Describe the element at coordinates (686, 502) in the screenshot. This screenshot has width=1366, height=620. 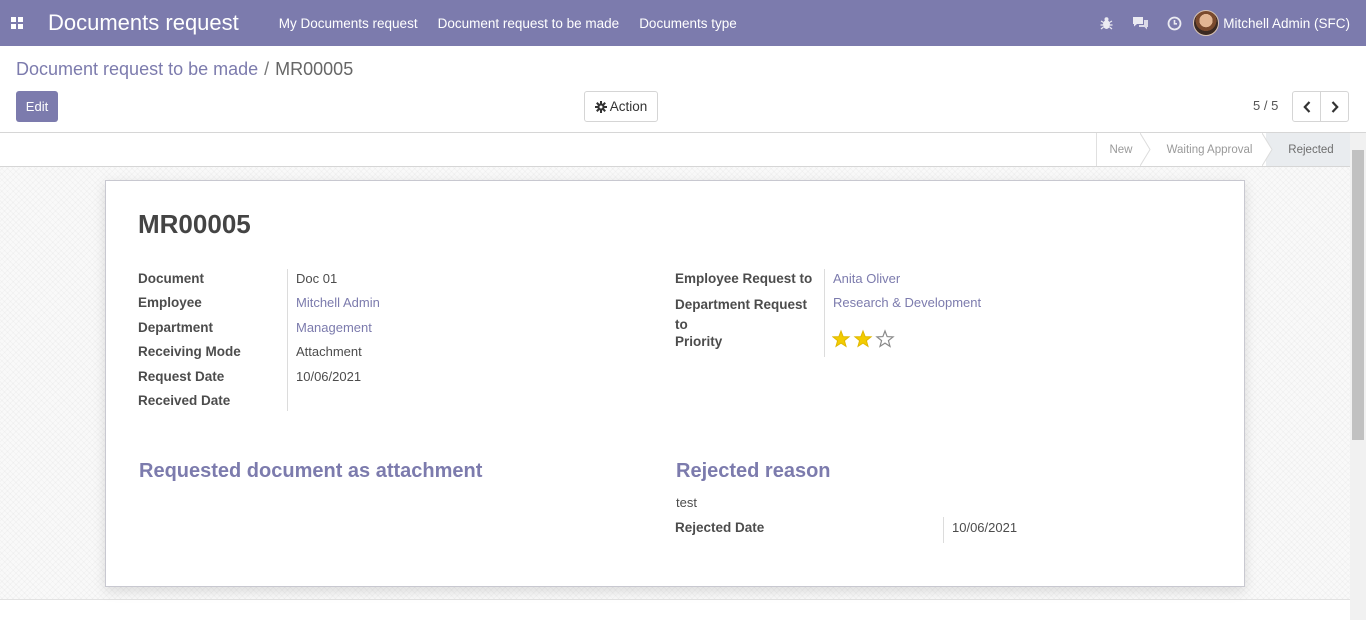
I see `rejected-reason-text: test` at that location.